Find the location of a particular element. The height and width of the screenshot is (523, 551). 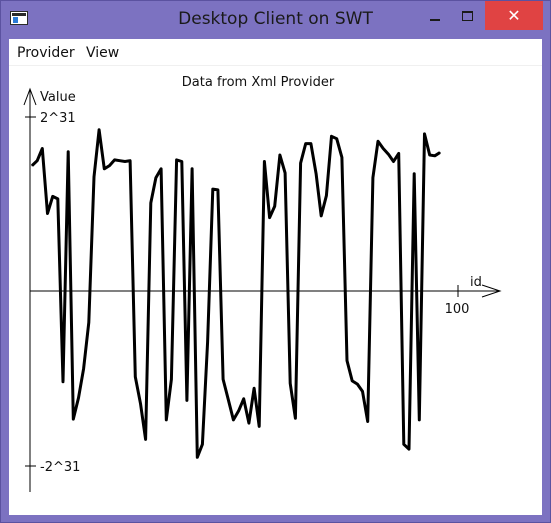

y-tick-label-bottom: -2^31 is located at coordinates (60, 467).